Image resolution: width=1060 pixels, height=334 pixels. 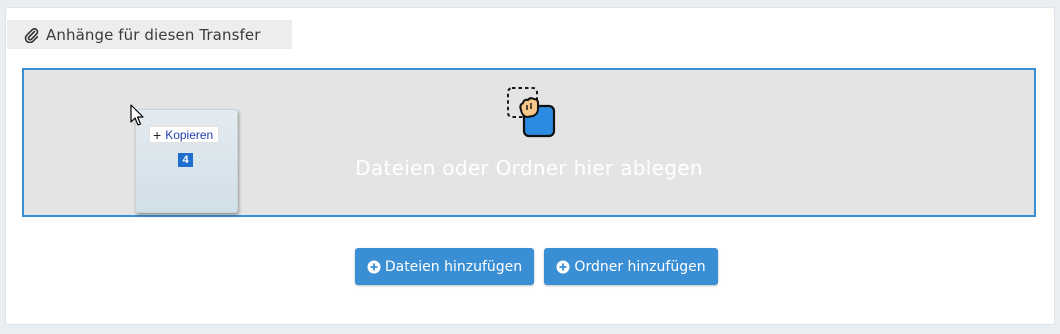 What do you see at coordinates (138, 116) in the screenshot?
I see `mouse-pointer-icon` at bounding box center [138, 116].